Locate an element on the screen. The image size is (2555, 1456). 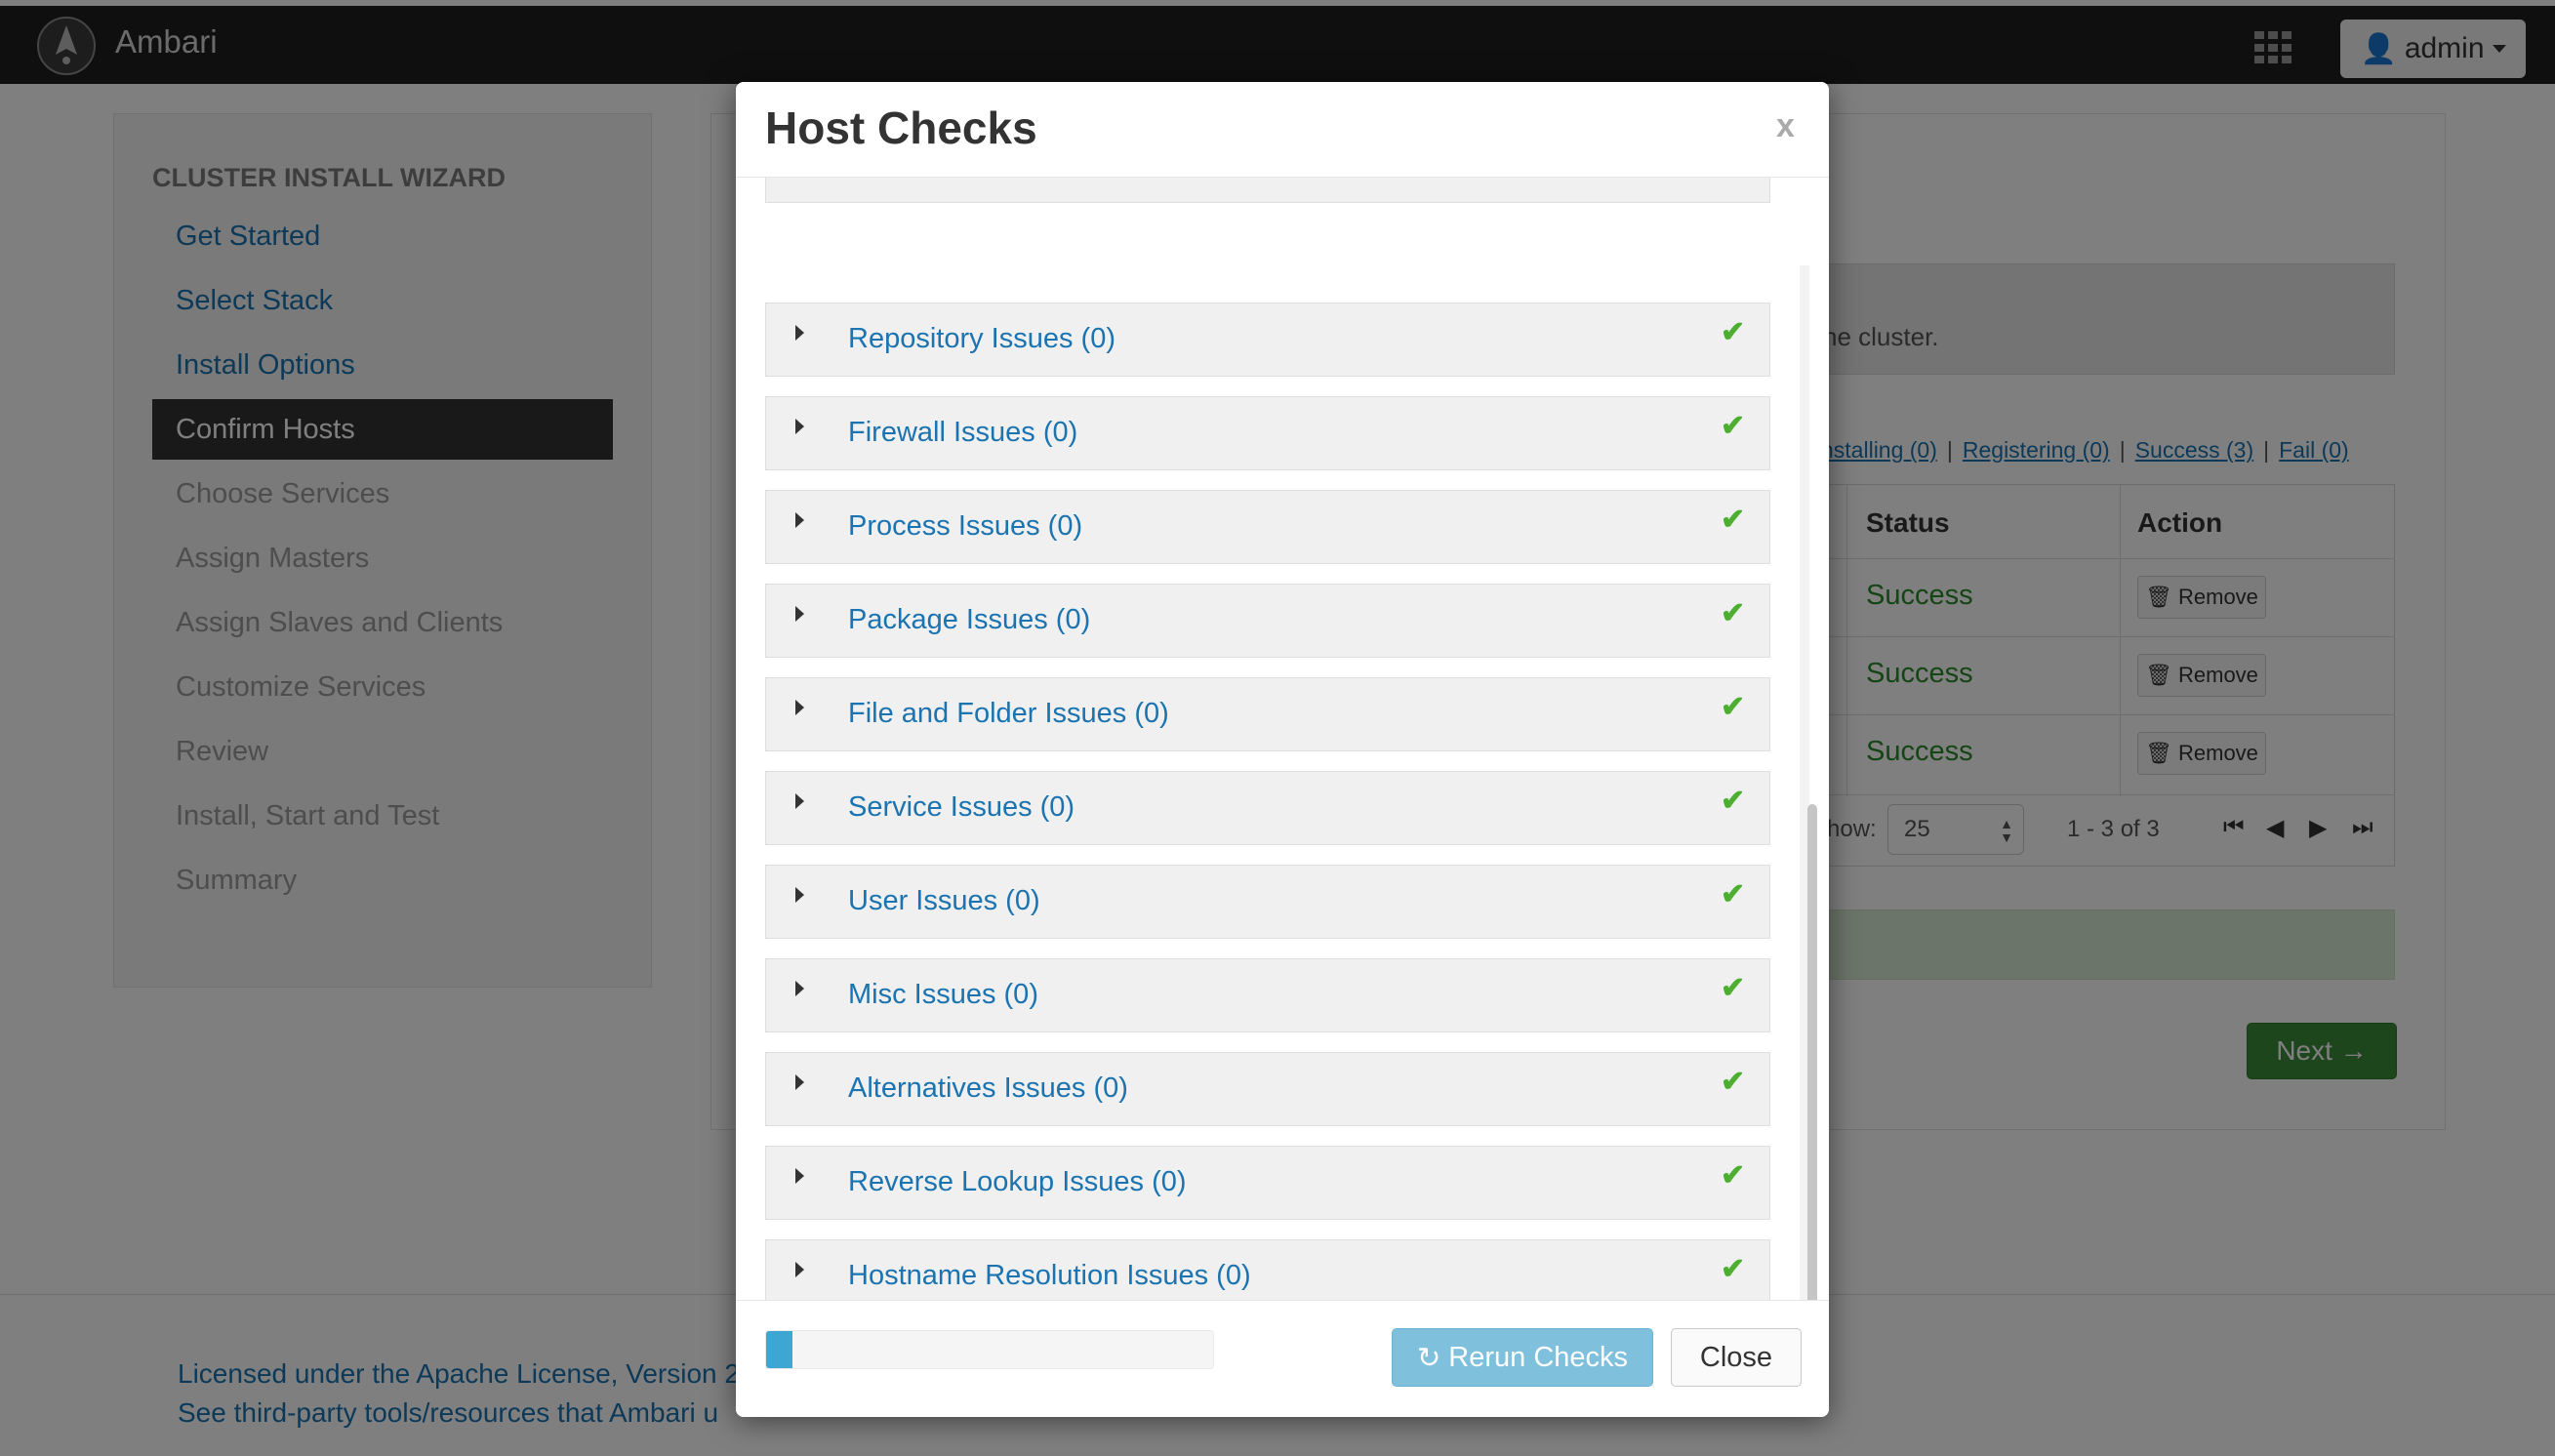
check-item: Firewall Issues (0) ✔ is located at coordinates (1267, 433).